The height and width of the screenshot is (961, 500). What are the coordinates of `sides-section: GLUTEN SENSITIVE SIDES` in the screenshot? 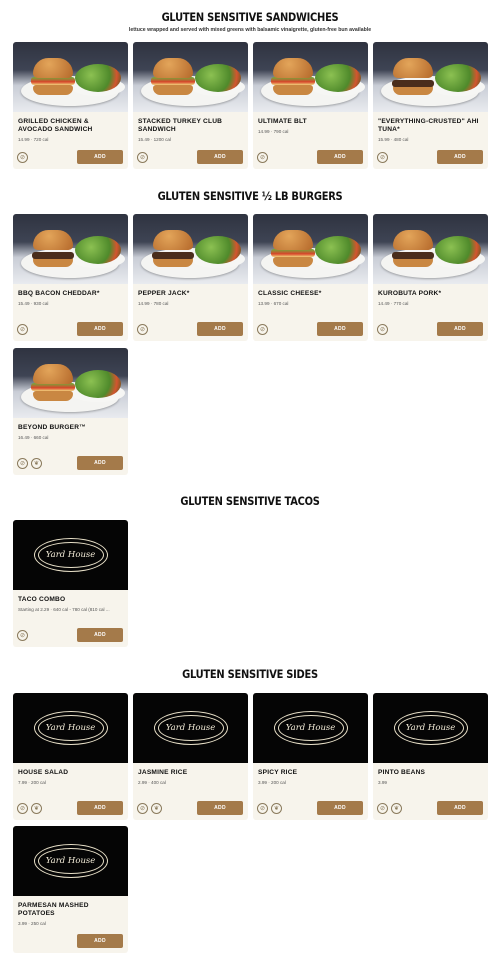 It's located at (250, 674).